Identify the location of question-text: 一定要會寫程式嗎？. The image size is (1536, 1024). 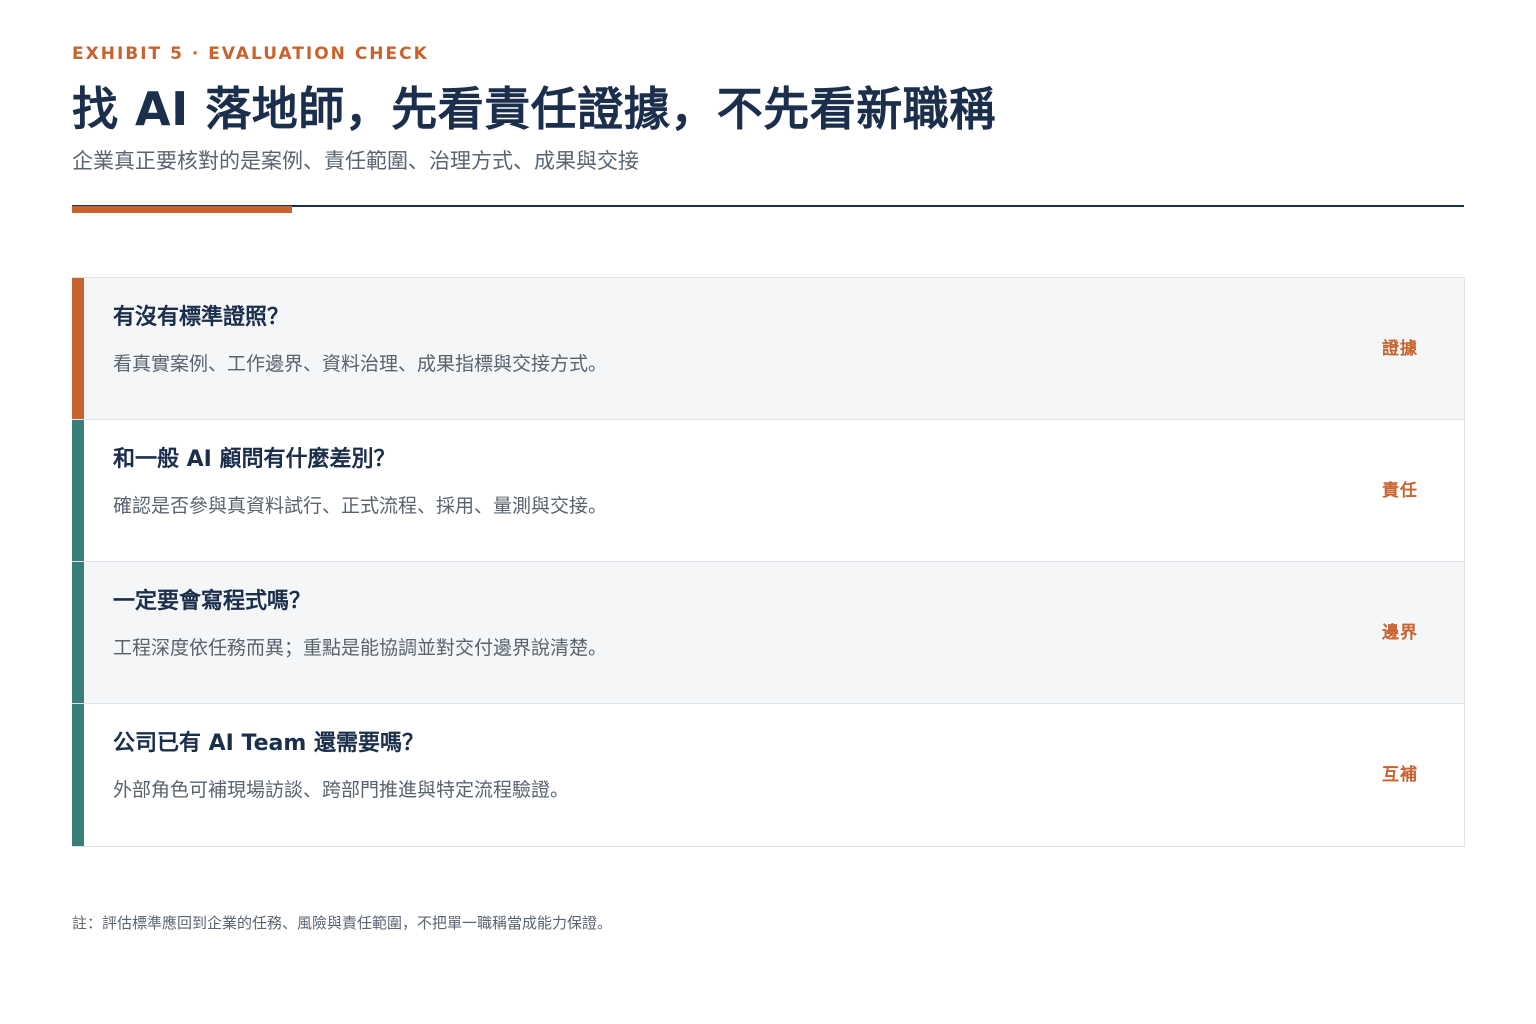
(212, 601).